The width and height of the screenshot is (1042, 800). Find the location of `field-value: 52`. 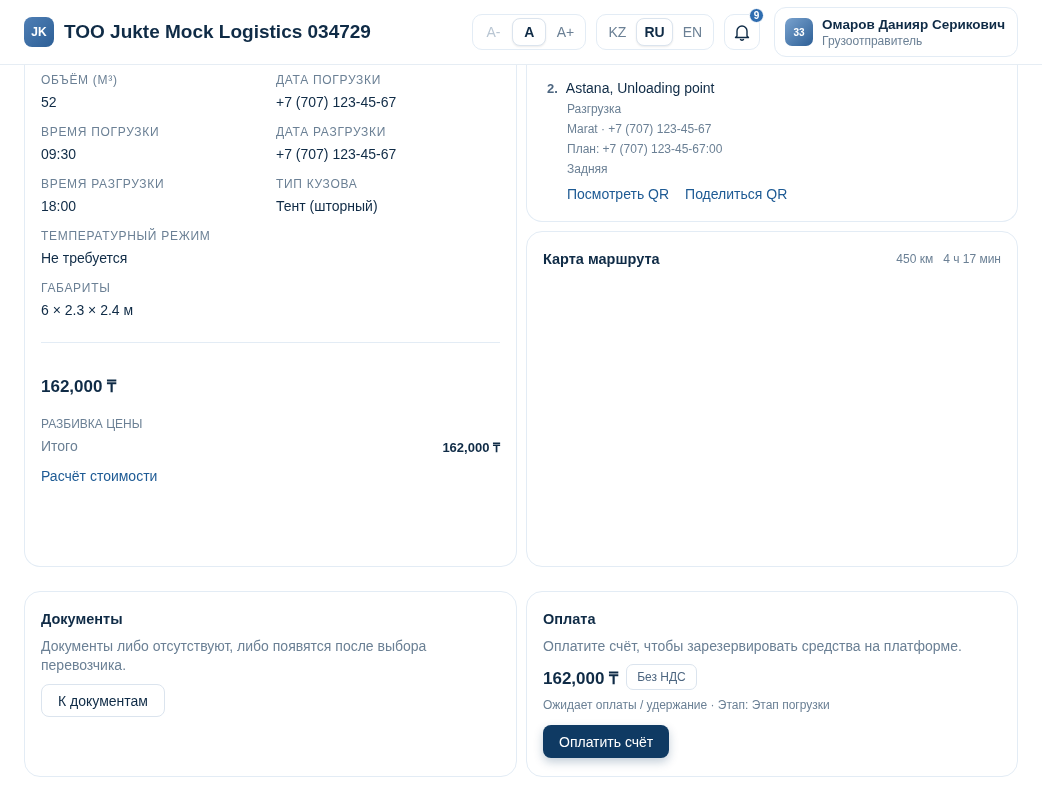

field-value: 52 is located at coordinates (49, 102).